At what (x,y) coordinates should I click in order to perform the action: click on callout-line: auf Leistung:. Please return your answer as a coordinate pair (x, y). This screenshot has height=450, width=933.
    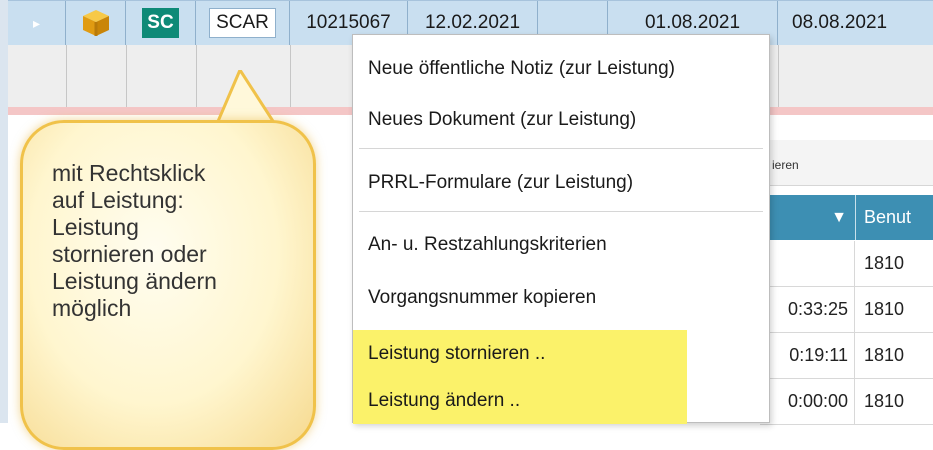
    Looking at the image, I should click on (118, 200).